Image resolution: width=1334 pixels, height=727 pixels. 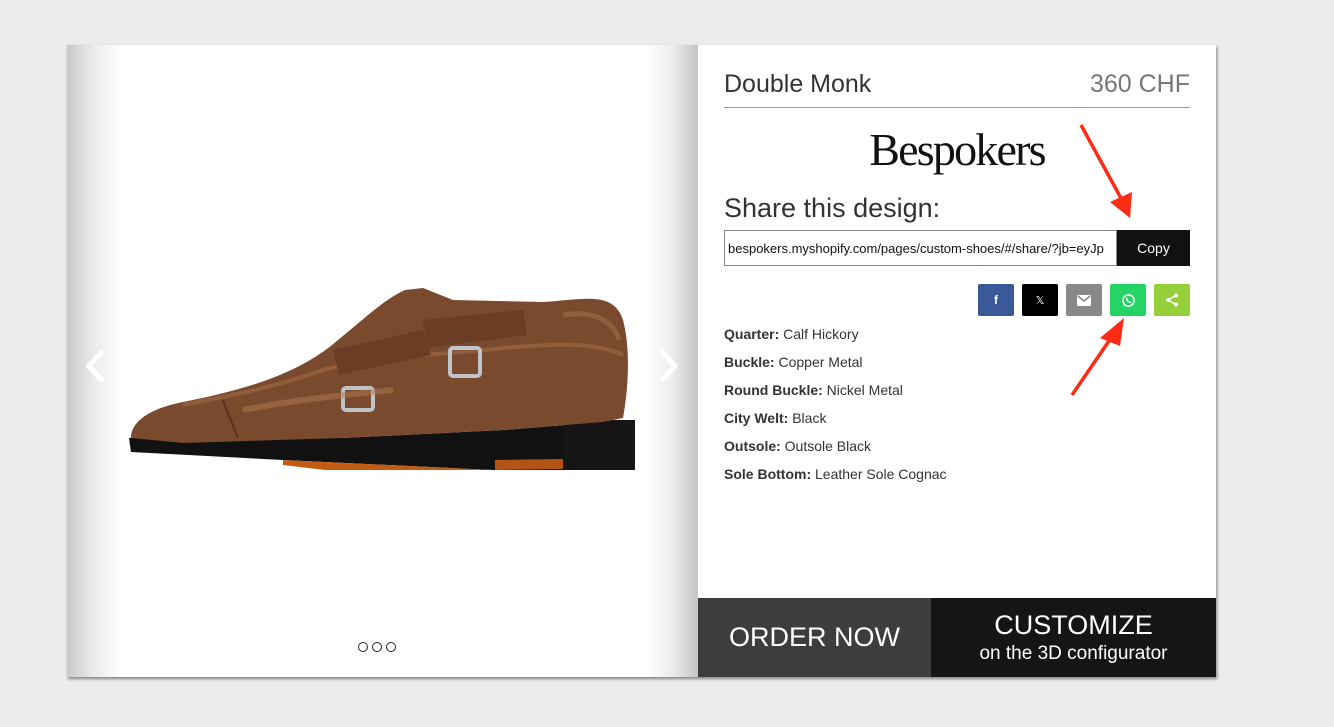 I want to click on spec-row: Buckle: Copper Metal, so click(x=835, y=368).